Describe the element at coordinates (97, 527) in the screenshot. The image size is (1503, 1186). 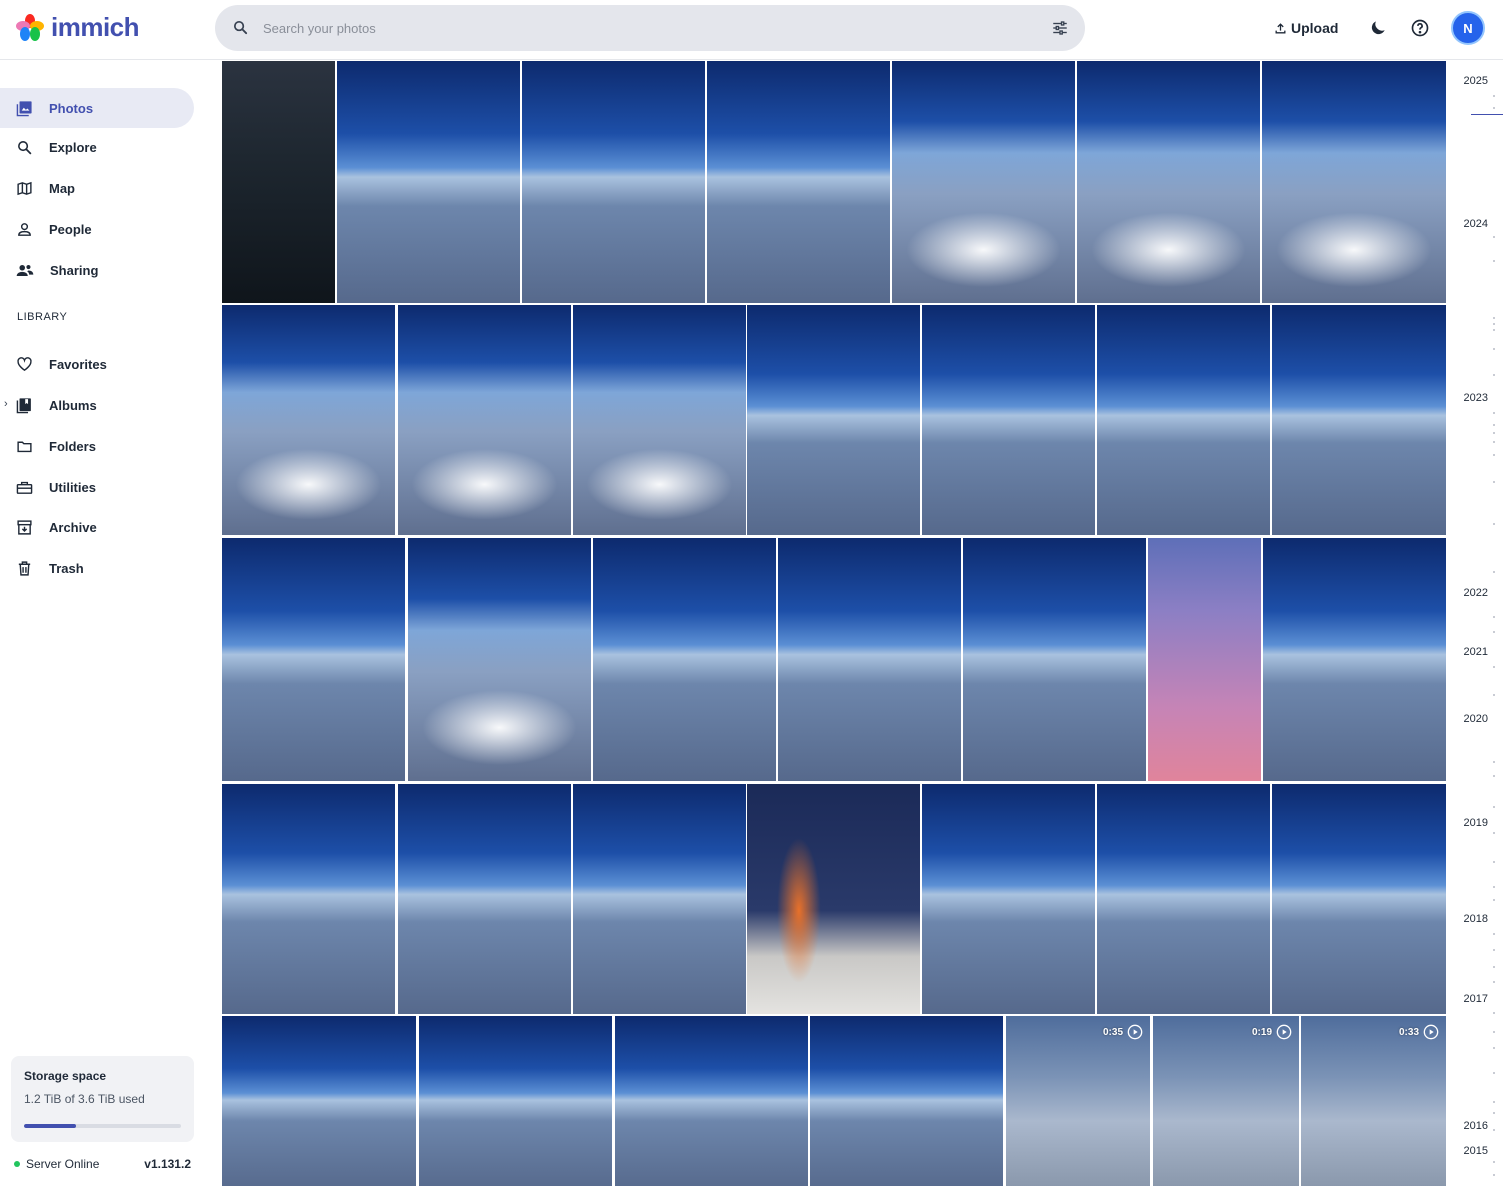
I see `sidebar-item-archive: Archive` at that location.